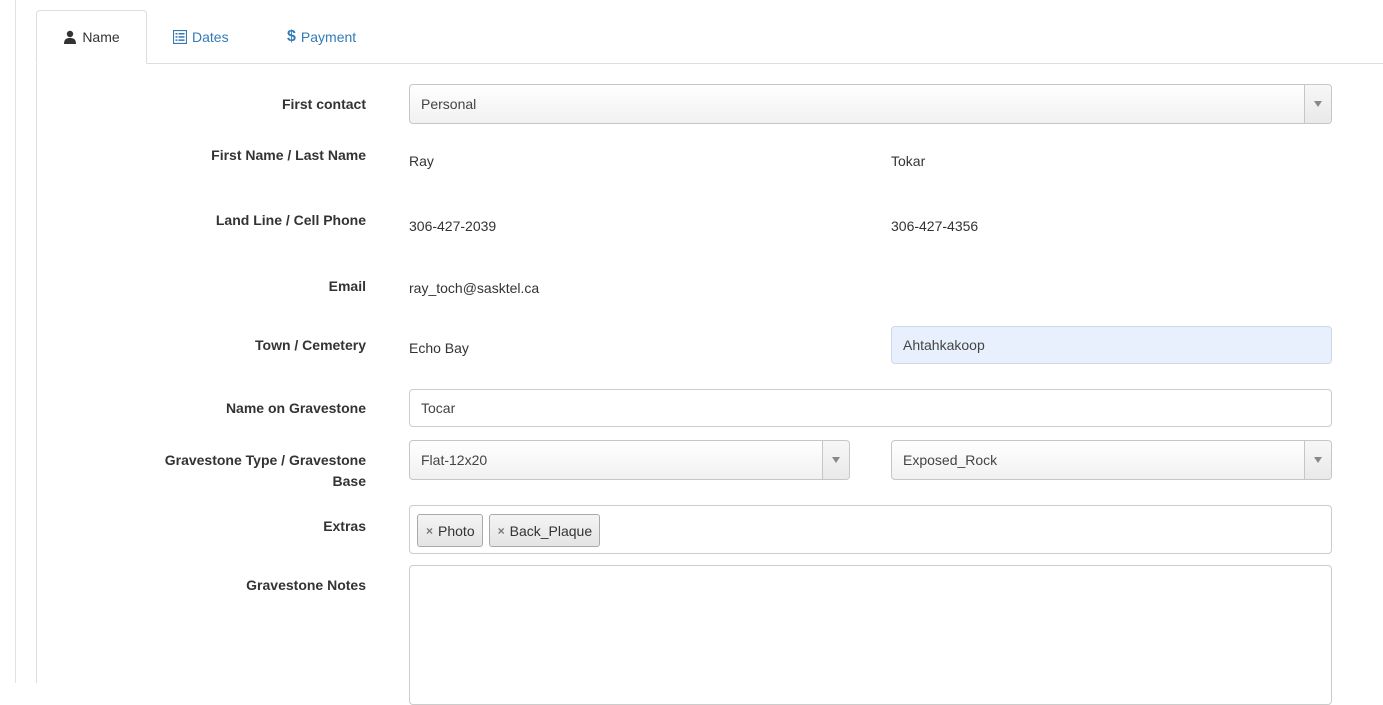 This screenshot has height=705, width=1383. I want to click on gravestone-name-value: Tocar, so click(438, 408).